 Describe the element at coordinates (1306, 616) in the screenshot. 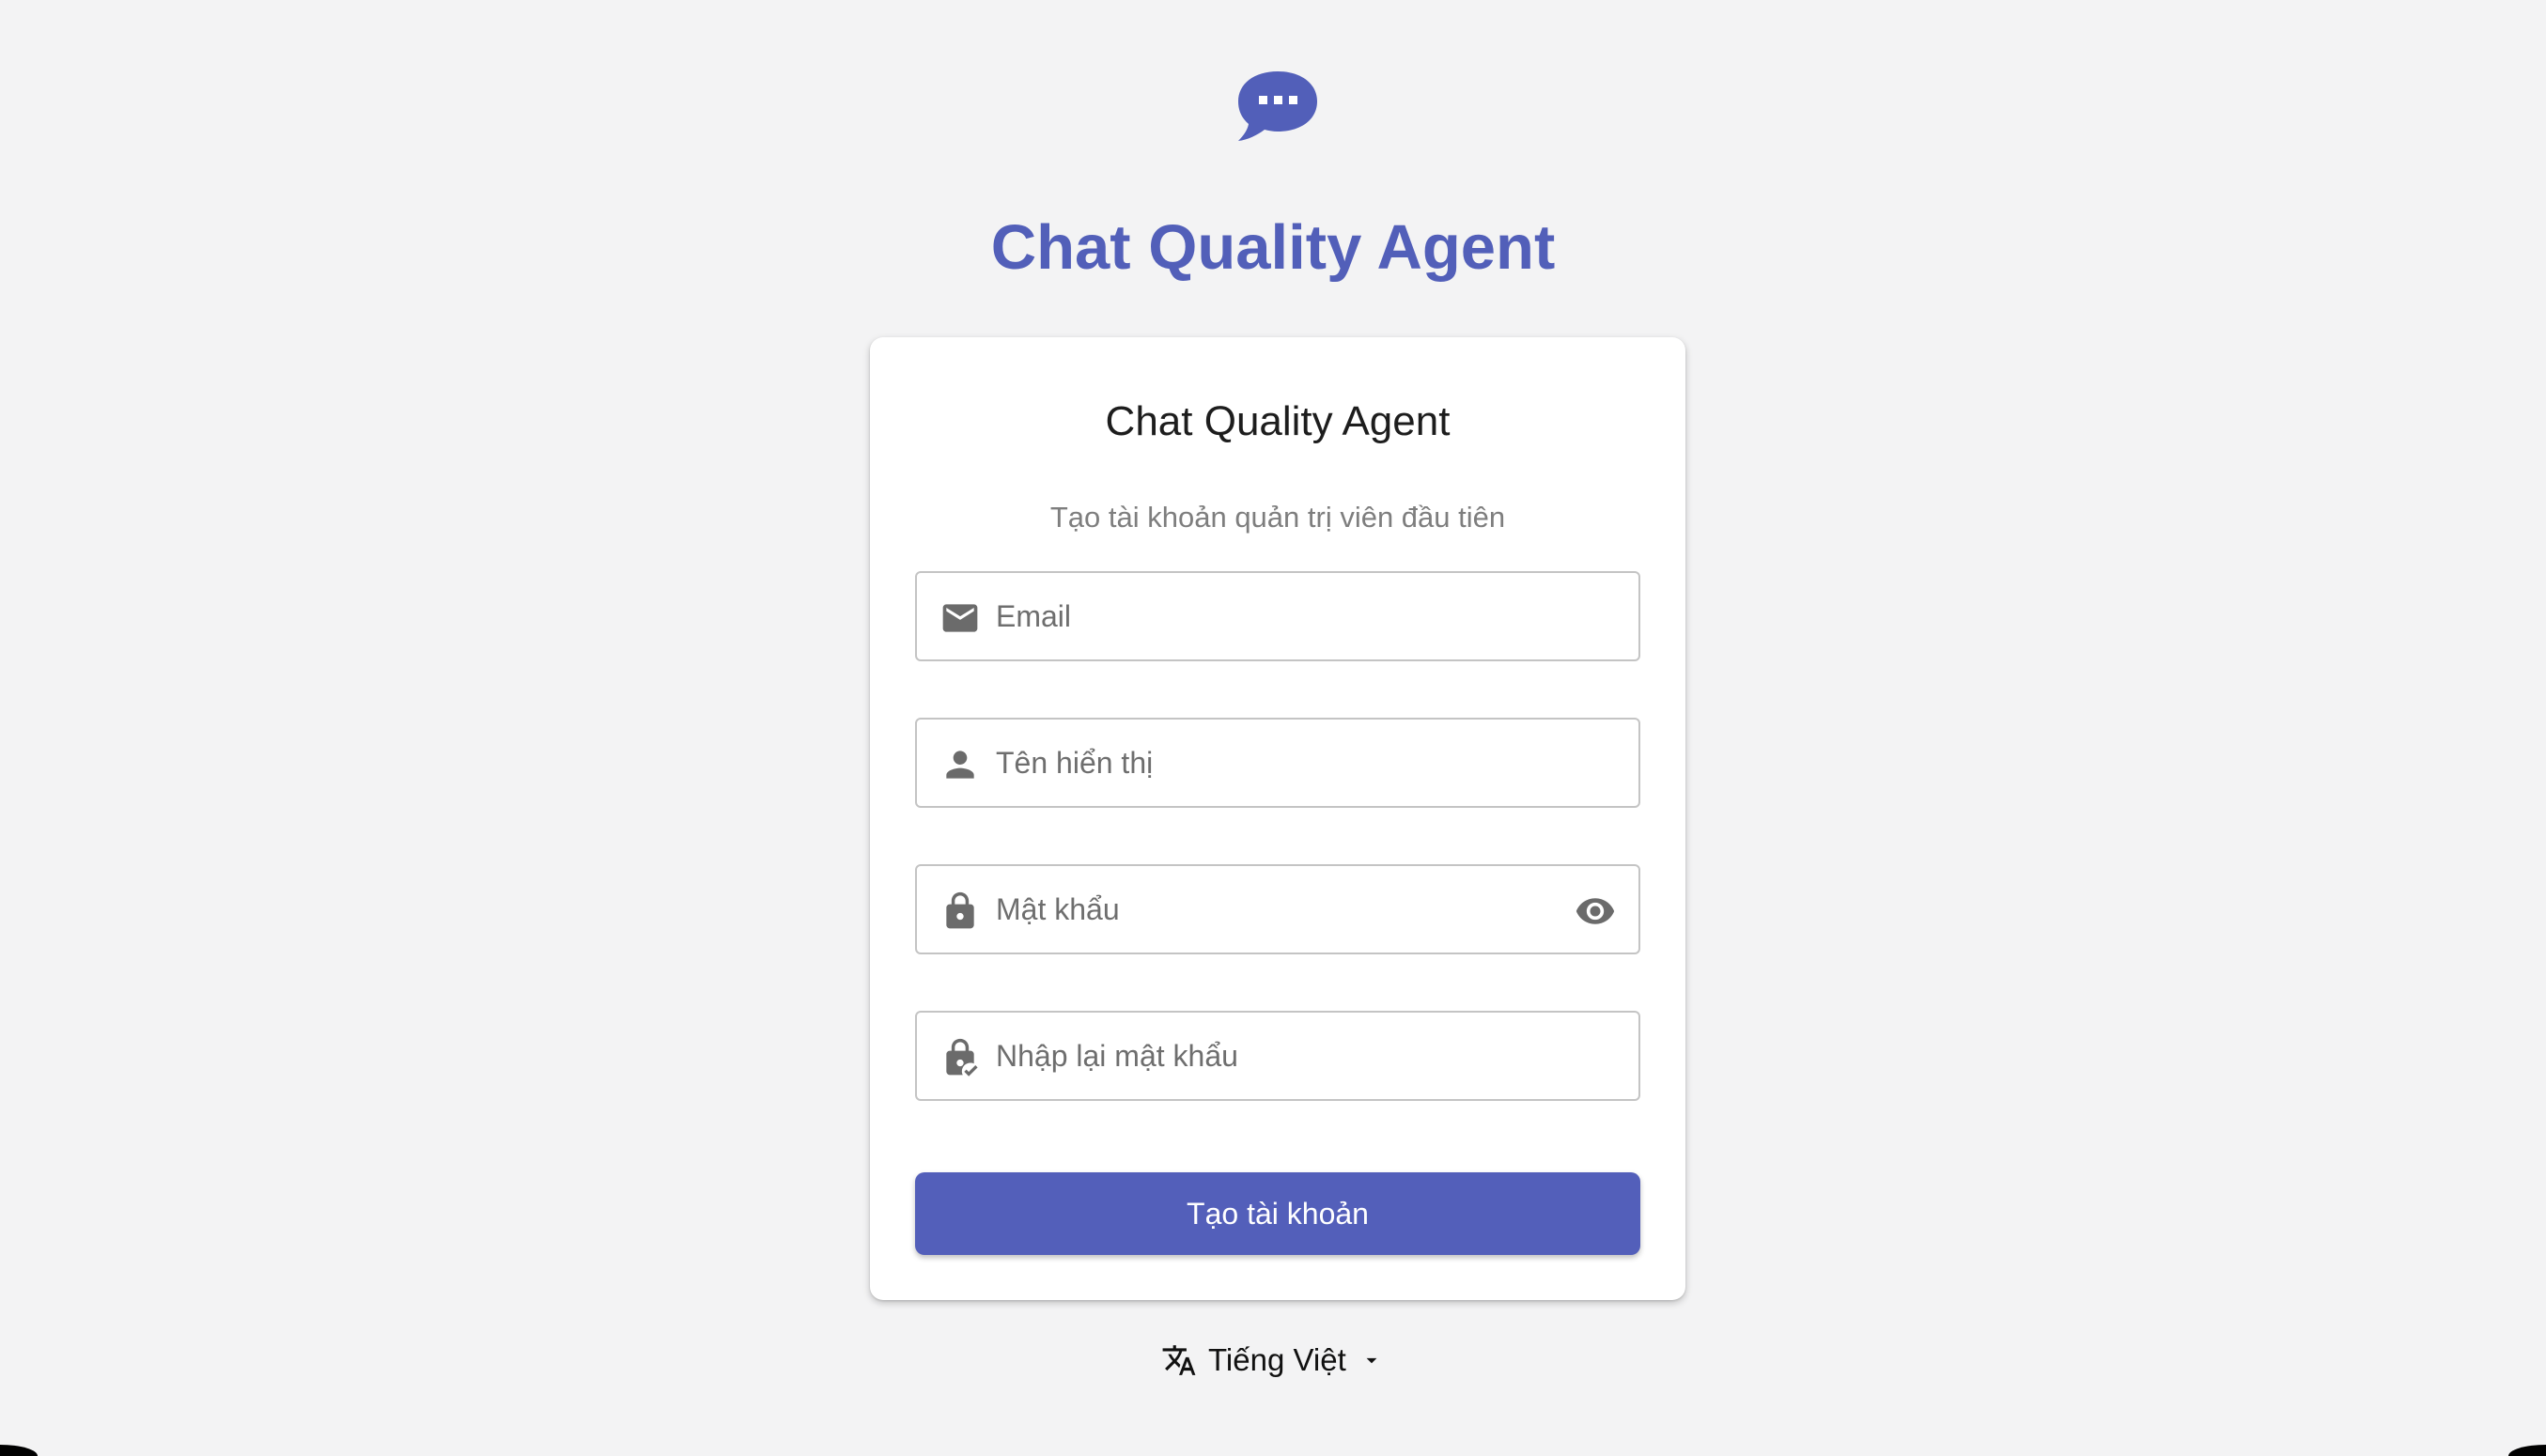

I see `email-input` at that location.